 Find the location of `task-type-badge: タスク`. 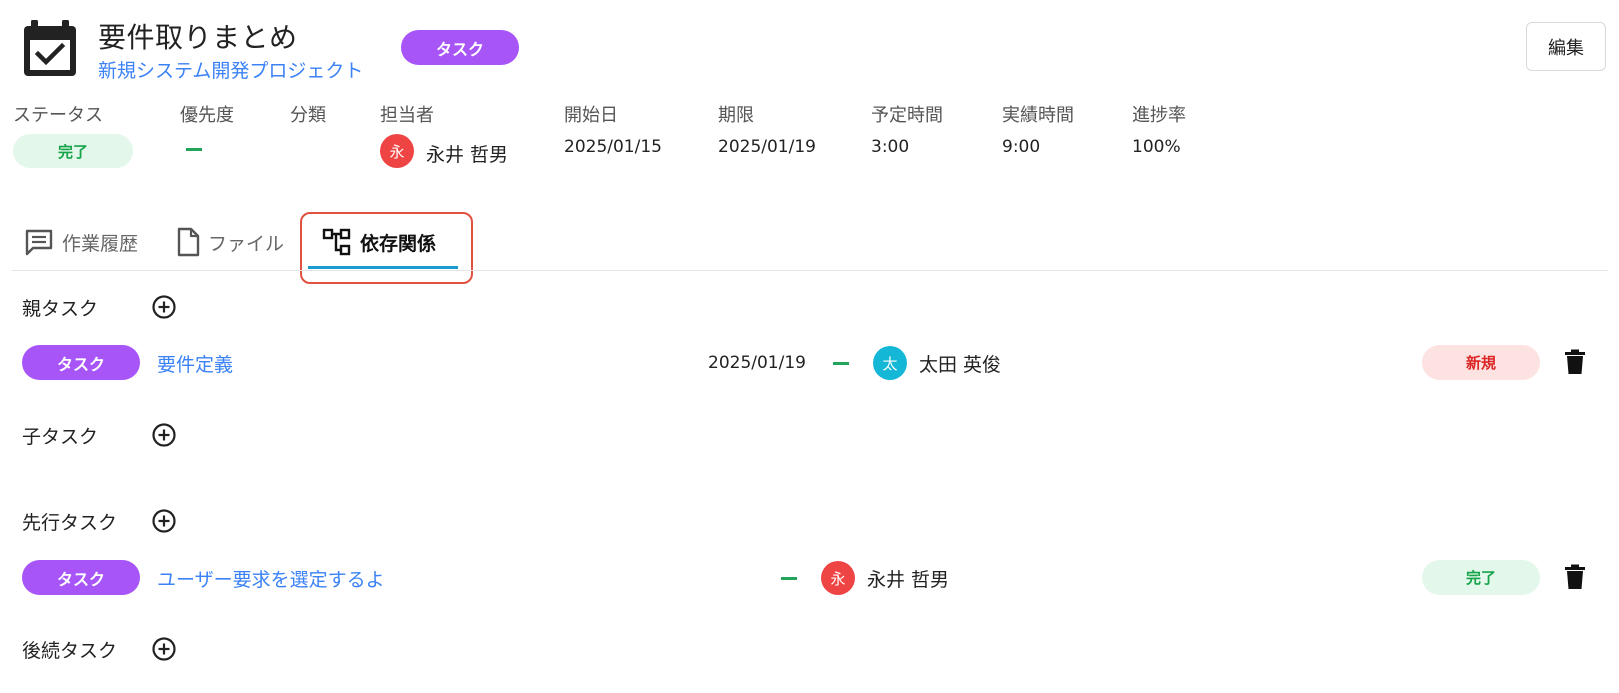

task-type-badge: タスク is located at coordinates (460, 47).